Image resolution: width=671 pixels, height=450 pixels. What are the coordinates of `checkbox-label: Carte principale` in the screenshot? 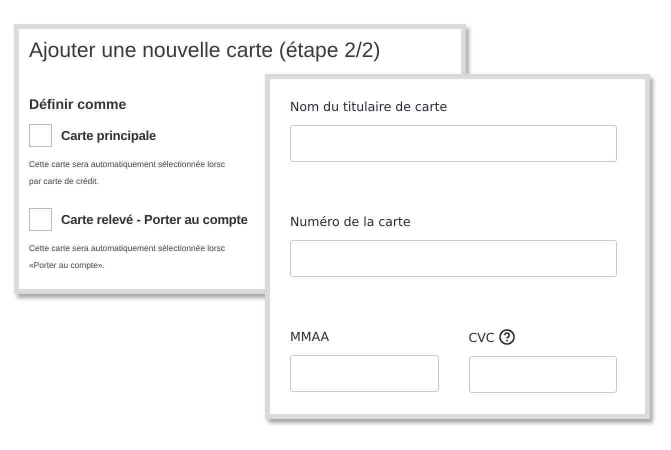 It's located at (108, 135).